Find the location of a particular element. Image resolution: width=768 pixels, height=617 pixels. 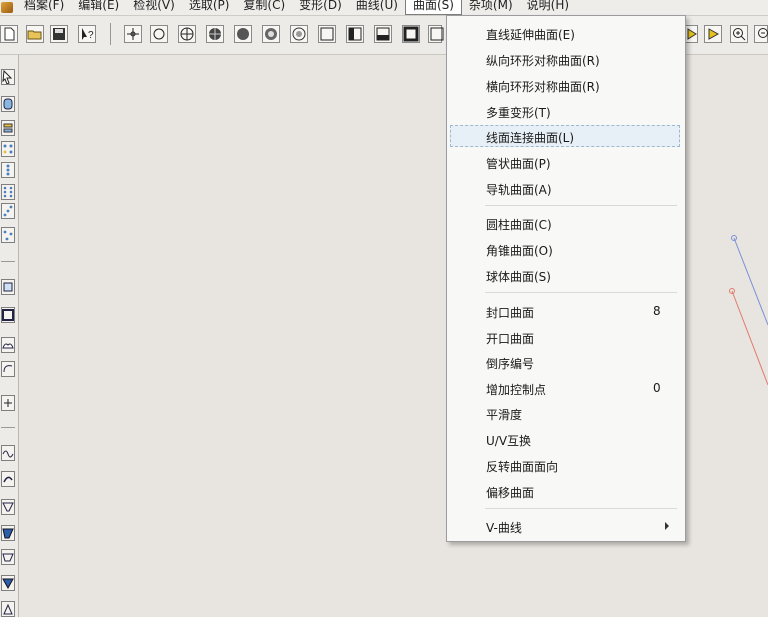

menu-item-uv-swap: U/V互换 is located at coordinates (565, 439).